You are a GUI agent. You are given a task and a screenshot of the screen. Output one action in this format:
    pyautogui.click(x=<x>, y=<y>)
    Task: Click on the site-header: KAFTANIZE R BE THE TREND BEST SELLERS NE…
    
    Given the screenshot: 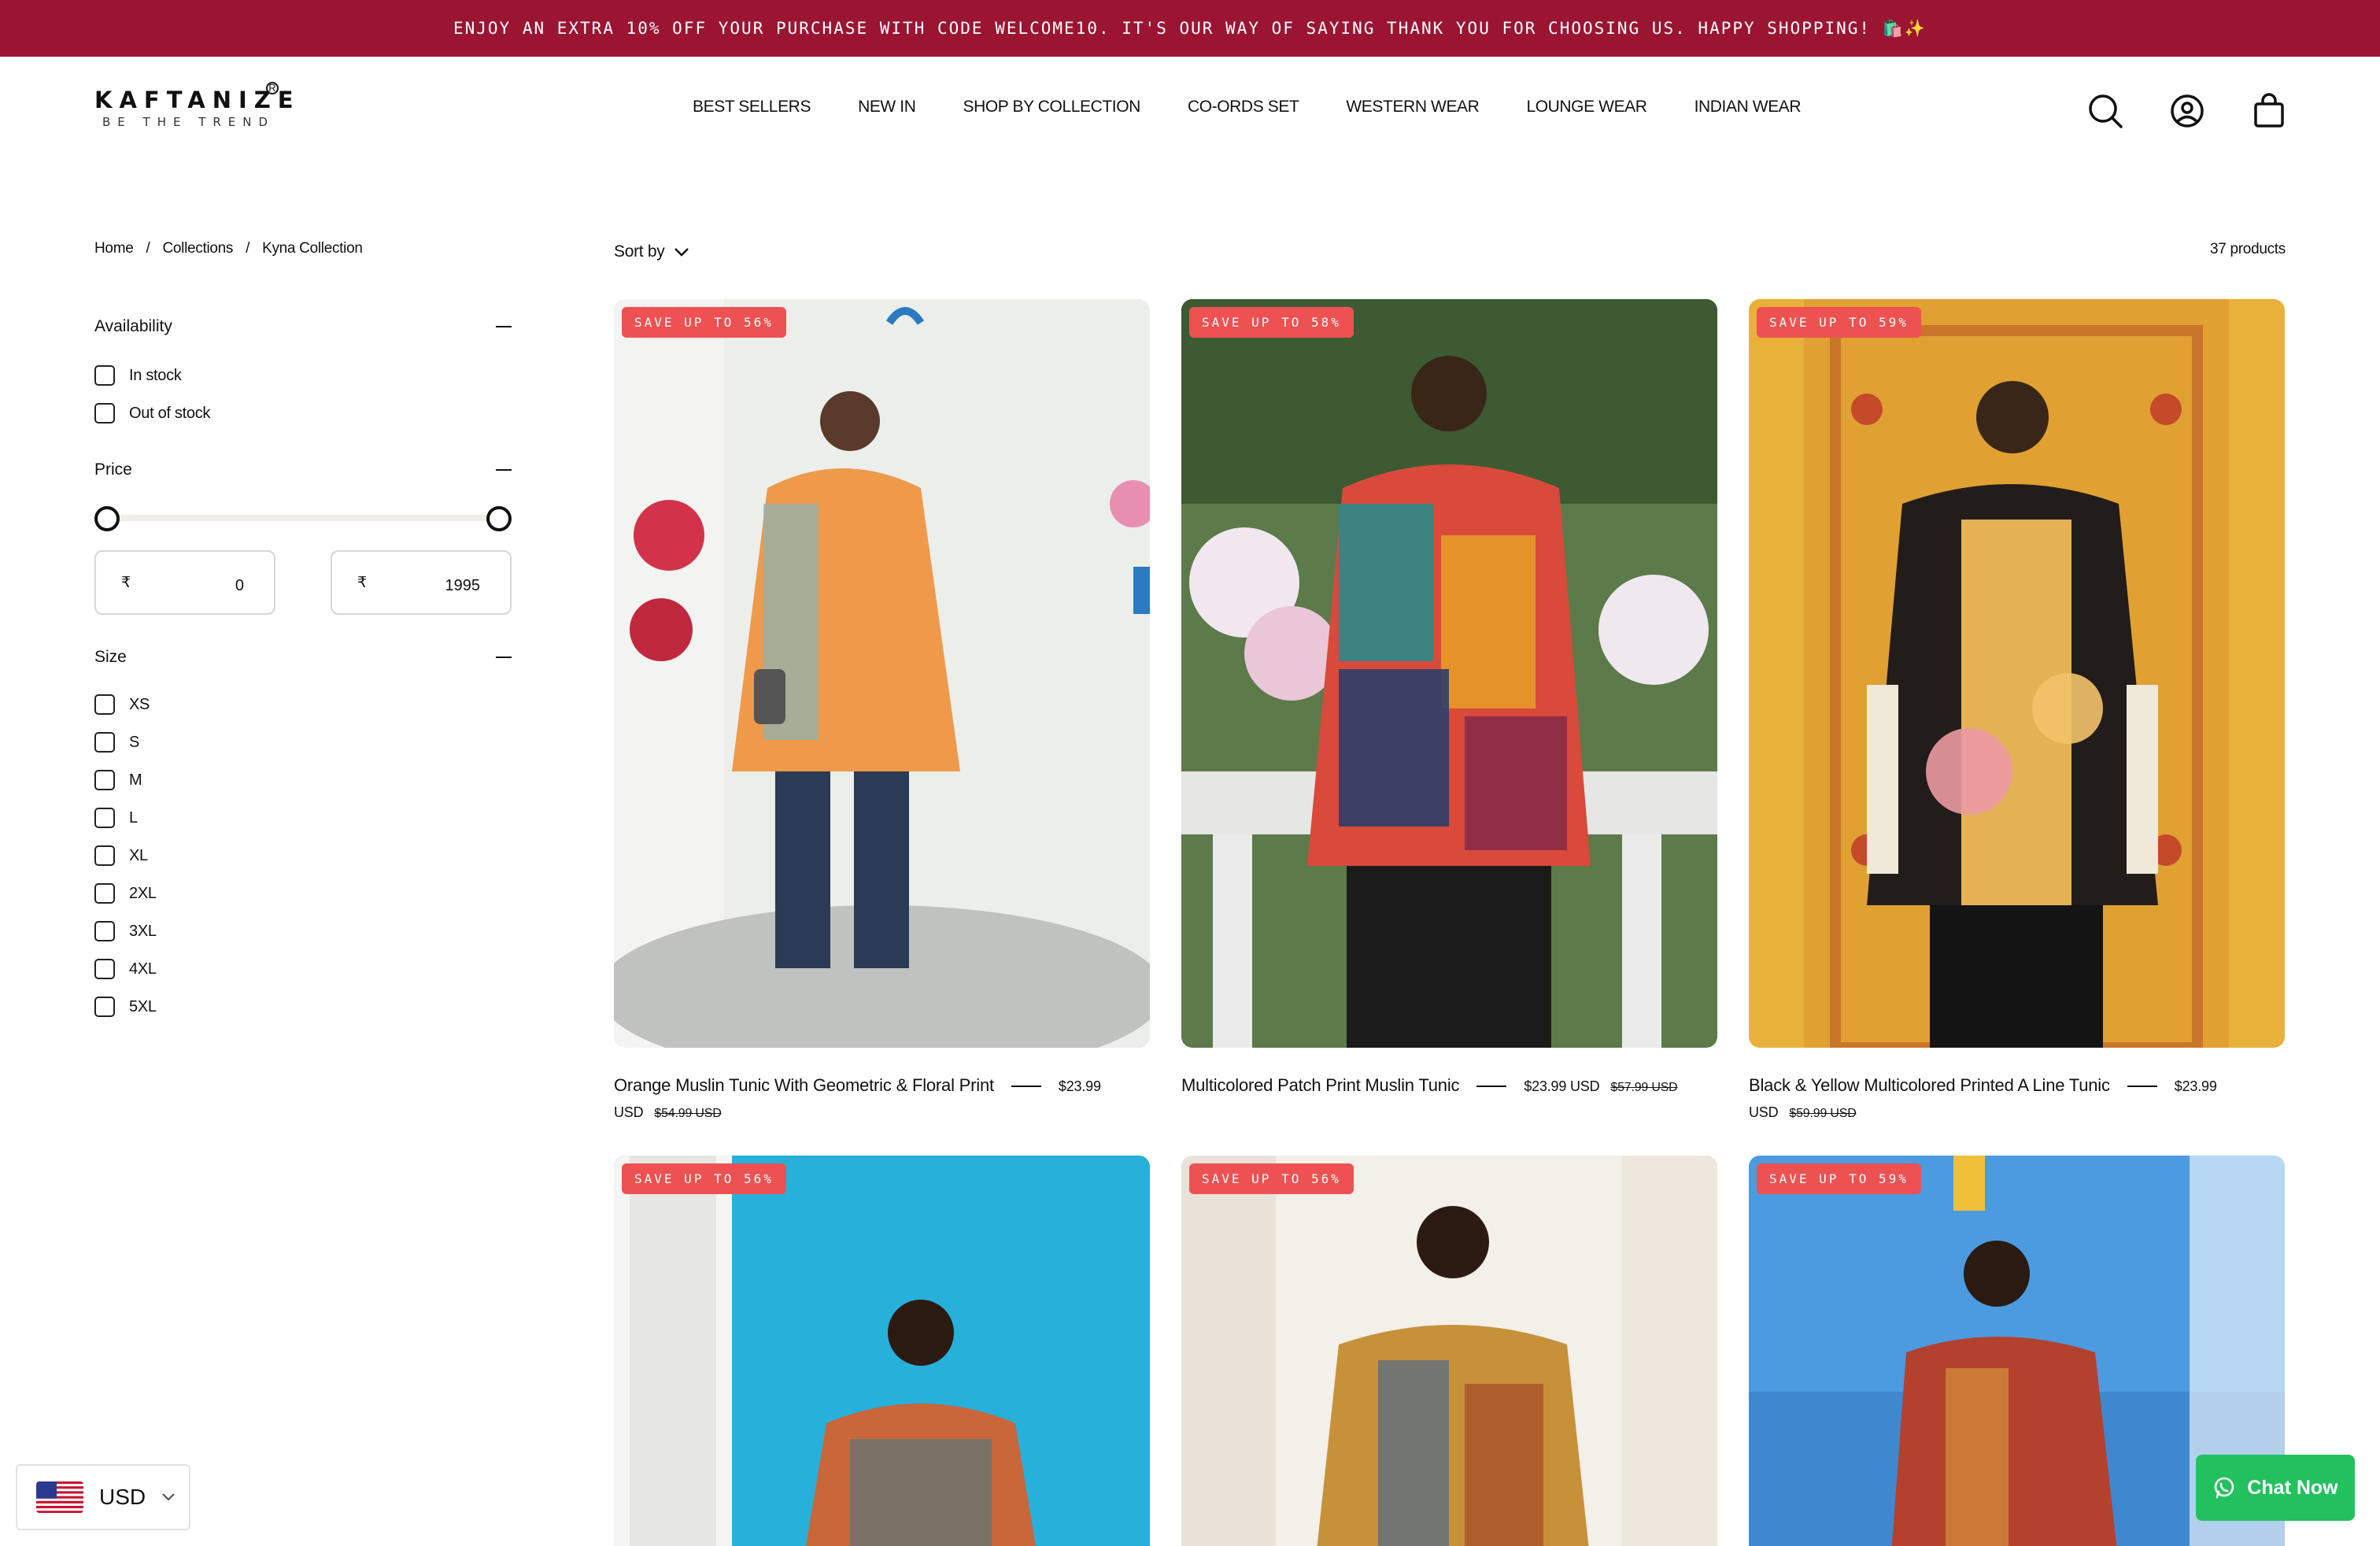 What is the action you would take?
    pyautogui.click(x=1190, y=112)
    